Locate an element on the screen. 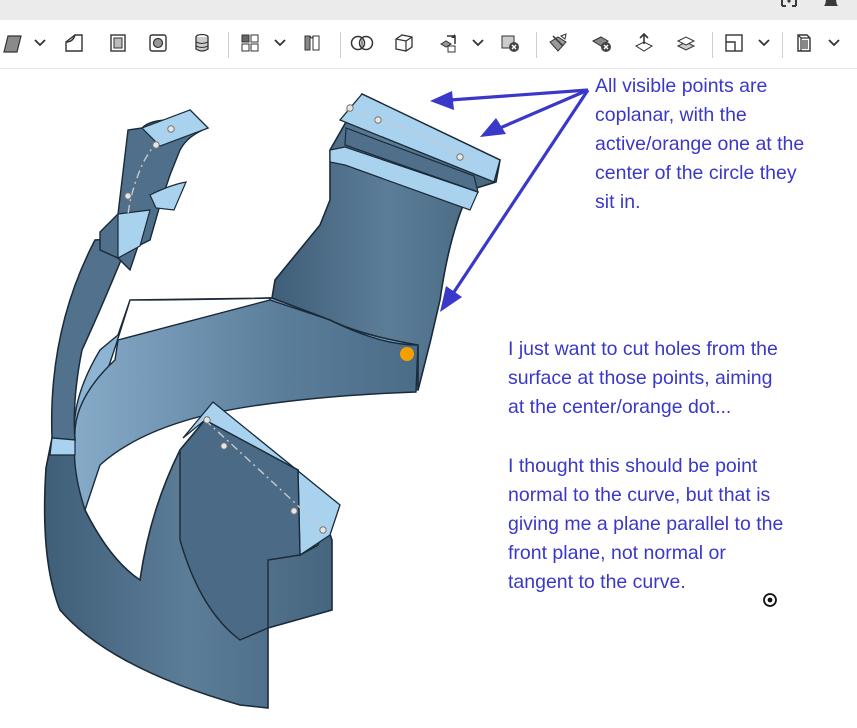  boolean-icon is located at coordinates (362, 43).